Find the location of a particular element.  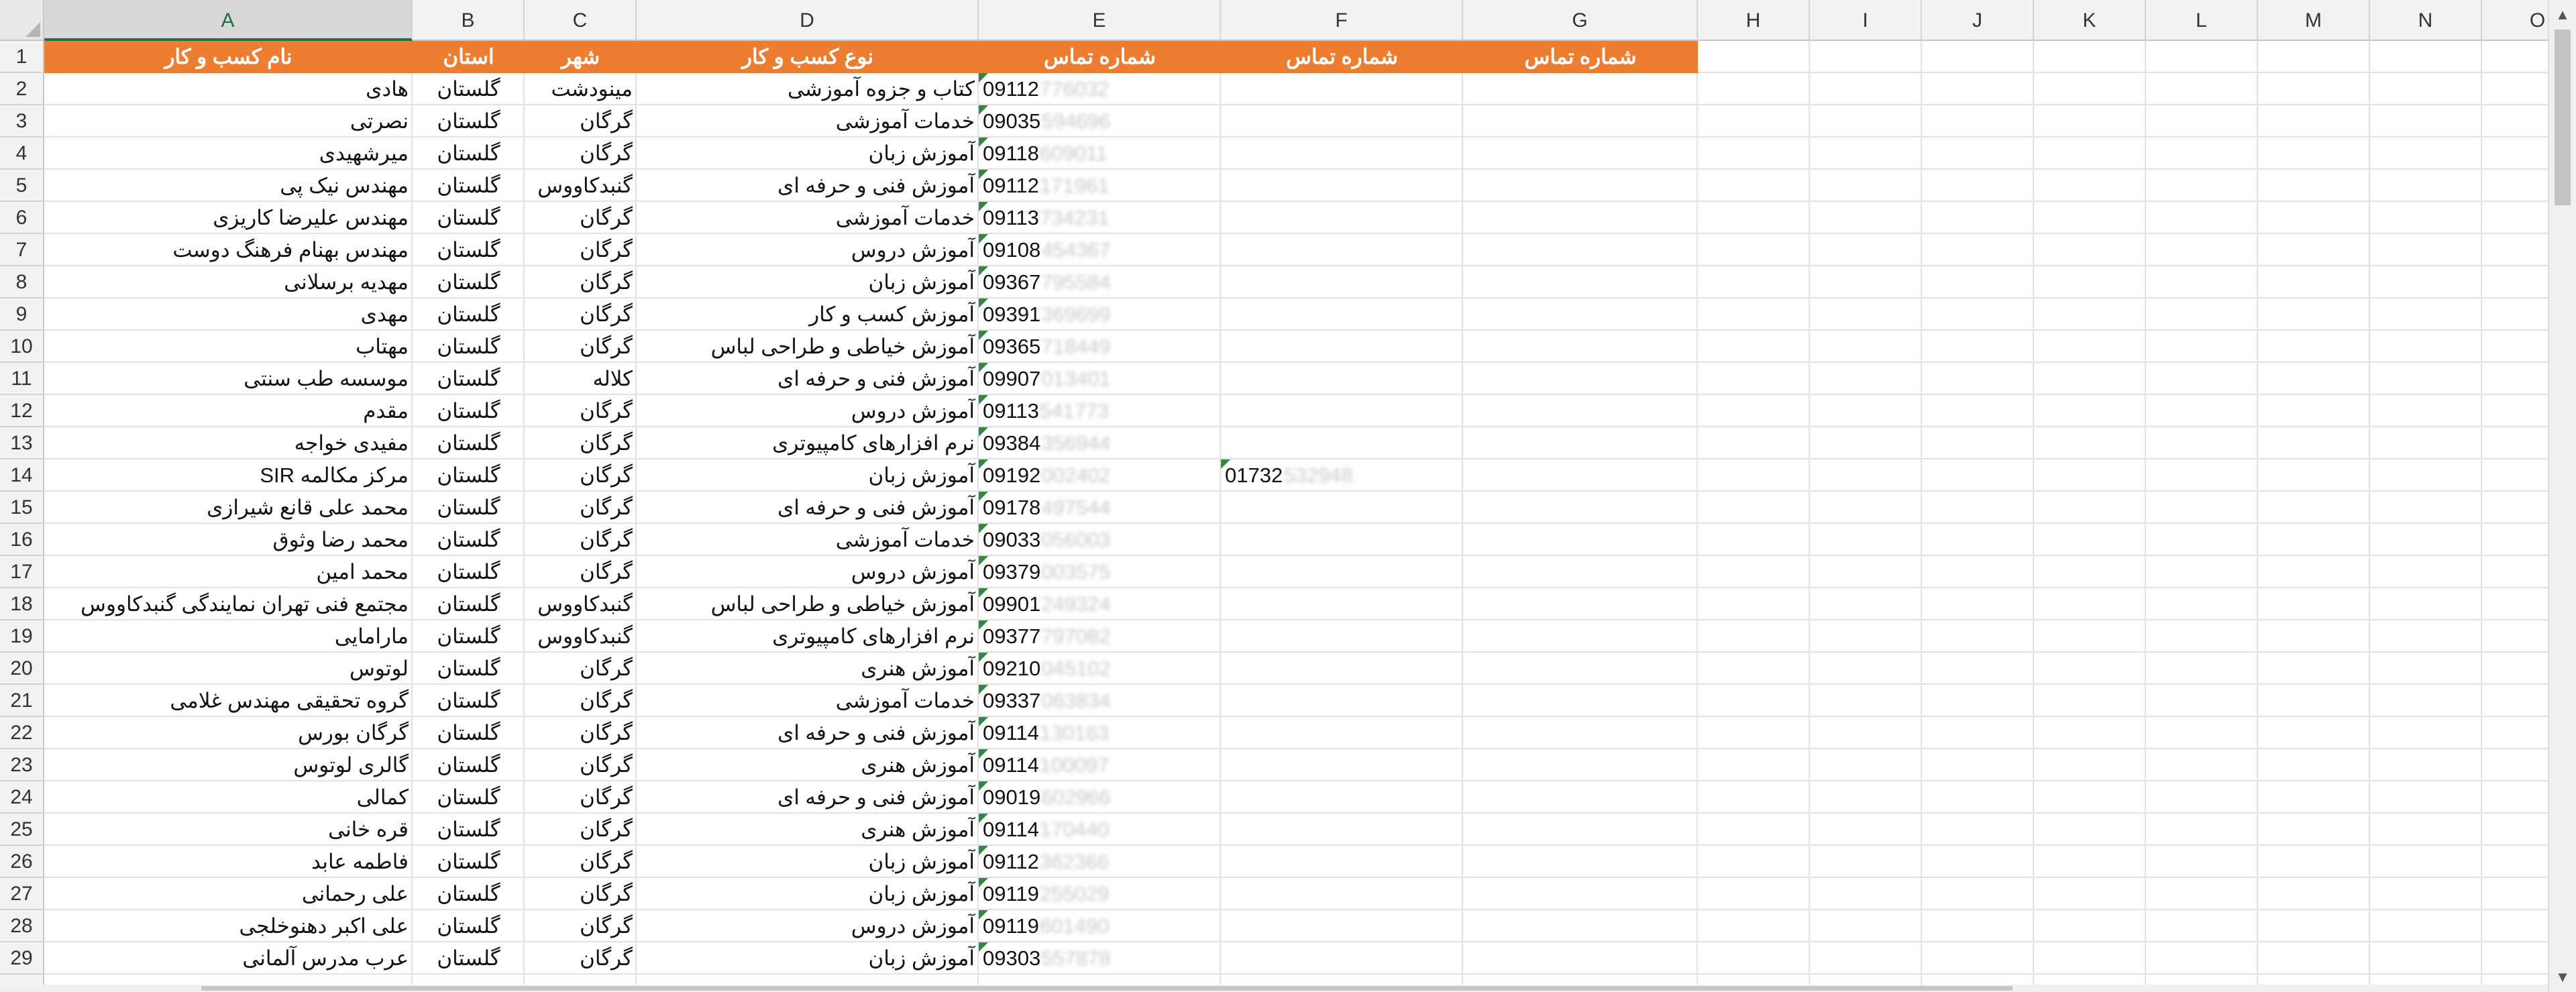

cell-business-name: مهندس بهنام فرهنگ دوست is located at coordinates (228, 250).